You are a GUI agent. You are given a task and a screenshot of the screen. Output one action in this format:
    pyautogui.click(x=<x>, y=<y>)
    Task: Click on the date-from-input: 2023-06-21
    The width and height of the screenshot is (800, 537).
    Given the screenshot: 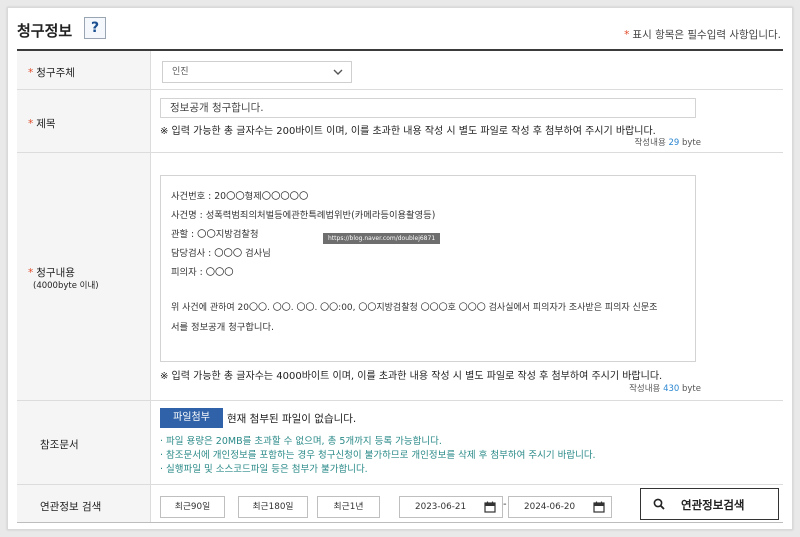 What is the action you would take?
    pyautogui.click(x=451, y=507)
    